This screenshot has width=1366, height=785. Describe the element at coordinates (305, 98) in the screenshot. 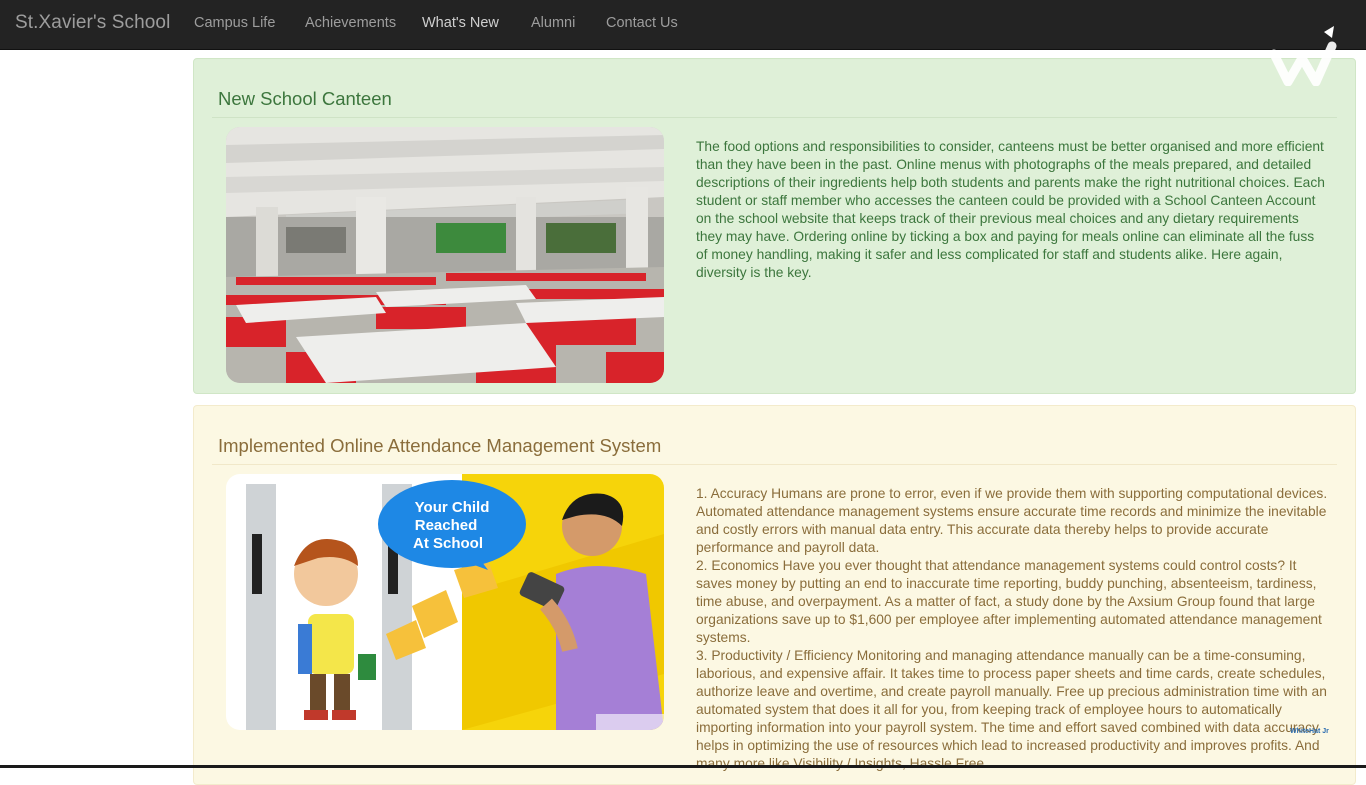

I see `canteen-panel-title: New School Canteen` at that location.